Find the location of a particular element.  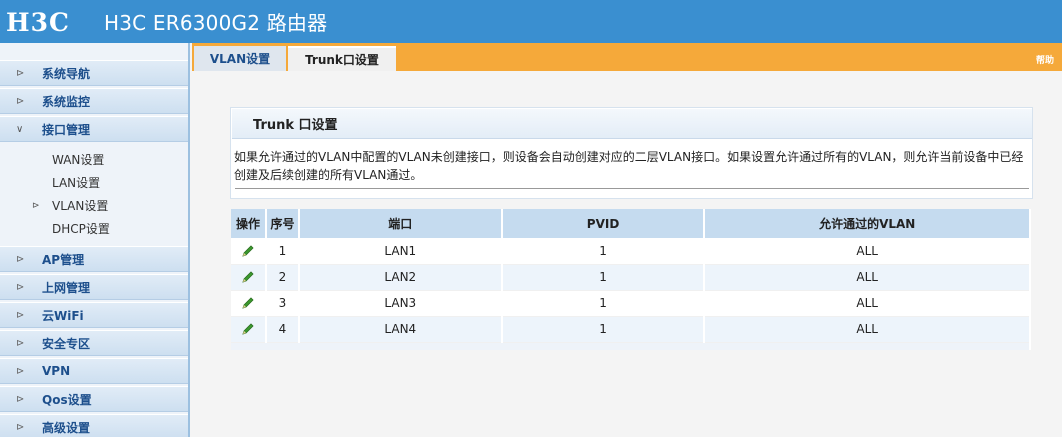

panel-title: Trunk 口设置 is located at coordinates (632, 124).